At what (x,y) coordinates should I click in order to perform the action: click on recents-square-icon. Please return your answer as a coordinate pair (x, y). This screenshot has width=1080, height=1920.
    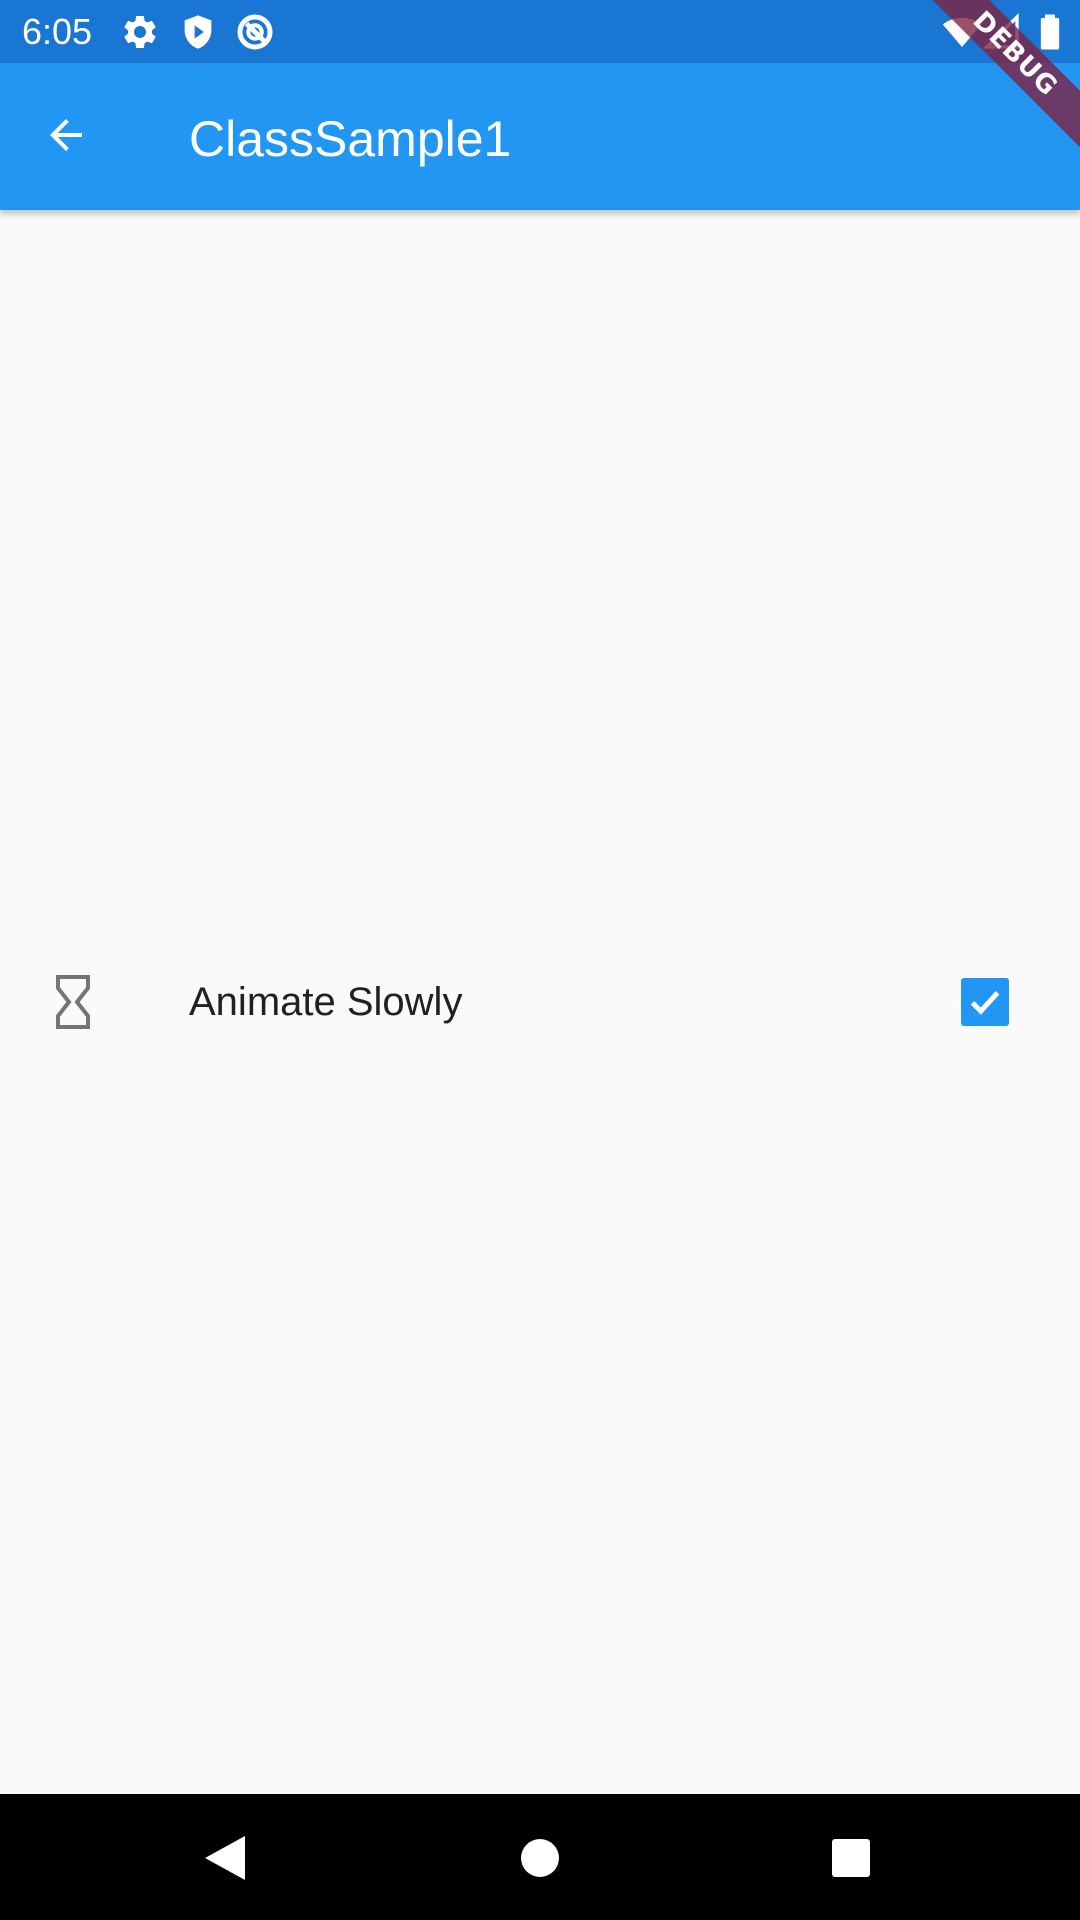
    Looking at the image, I should click on (851, 1858).